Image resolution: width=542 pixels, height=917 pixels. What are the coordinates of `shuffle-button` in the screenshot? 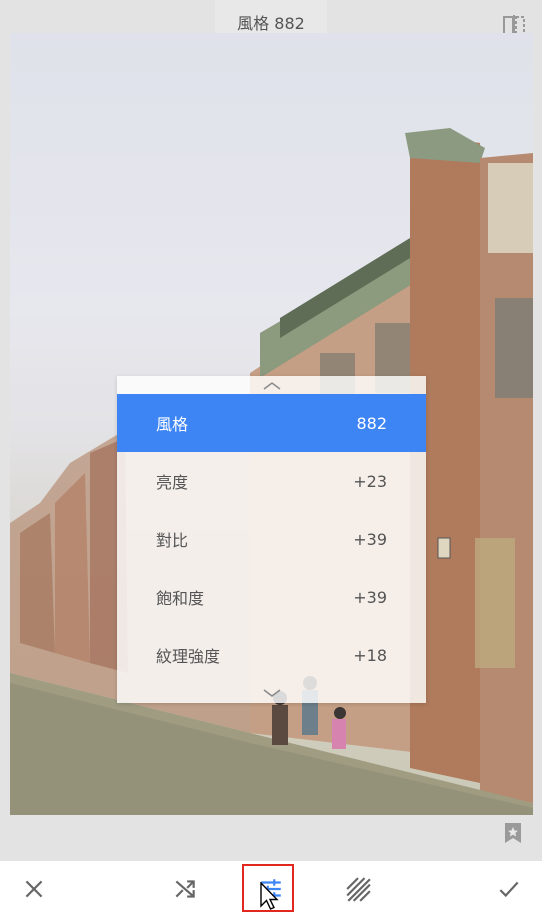 It's located at (185, 889).